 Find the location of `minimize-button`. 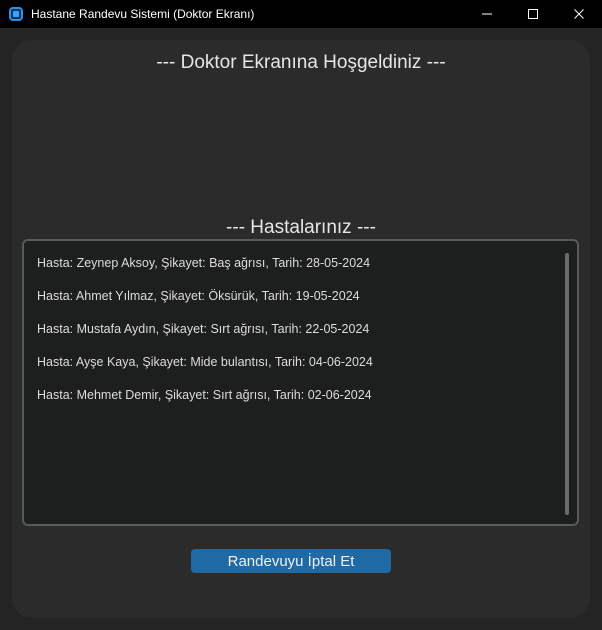

minimize-button is located at coordinates (487, 14).